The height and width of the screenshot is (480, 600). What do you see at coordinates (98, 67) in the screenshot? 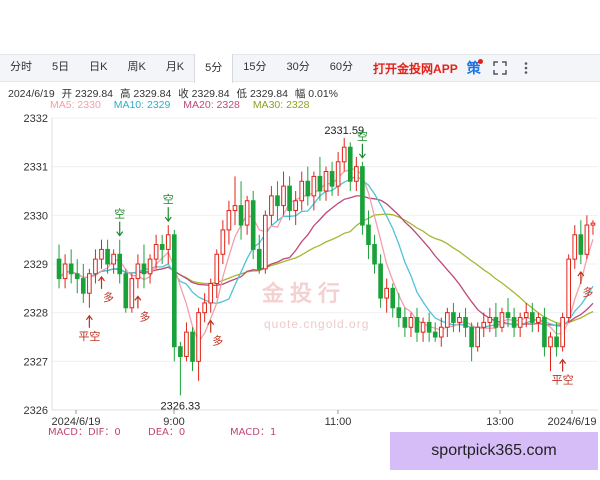
I see `tab-2: 日K` at bounding box center [98, 67].